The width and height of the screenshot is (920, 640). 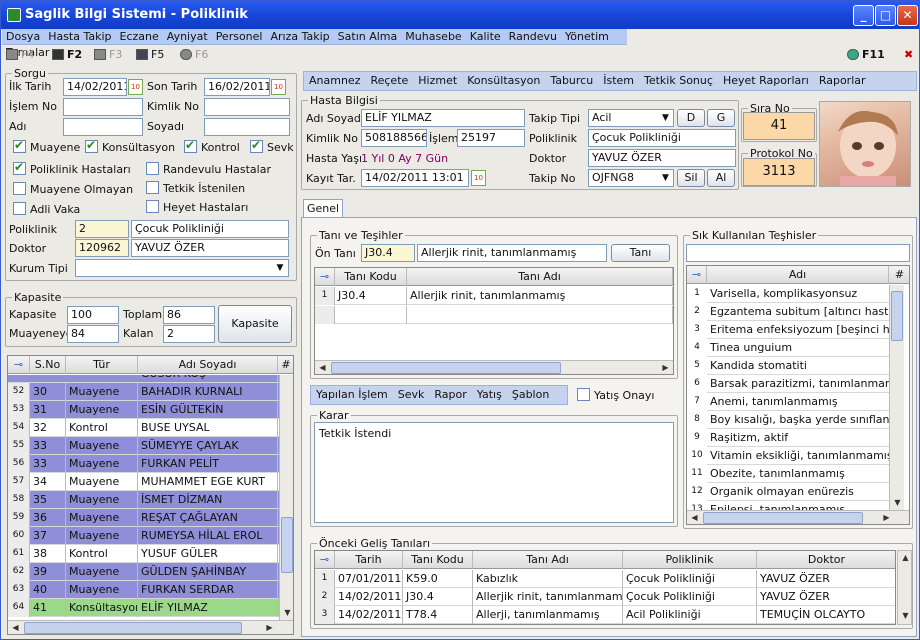 What do you see at coordinates (15, 627) in the screenshot?
I see `scroll-left-icon: ◀` at bounding box center [15, 627].